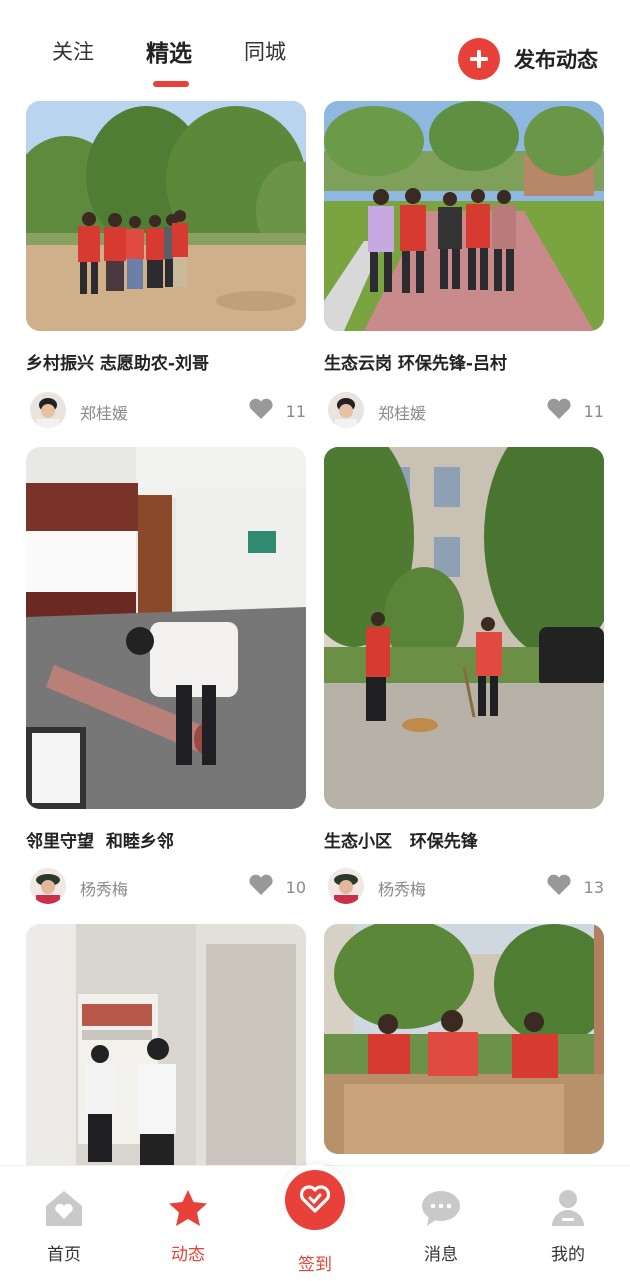  What do you see at coordinates (117, 361) in the screenshot?
I see `post-title: 乡村振兴 志愿助农-刘哥` at bounding box center [117, 361].